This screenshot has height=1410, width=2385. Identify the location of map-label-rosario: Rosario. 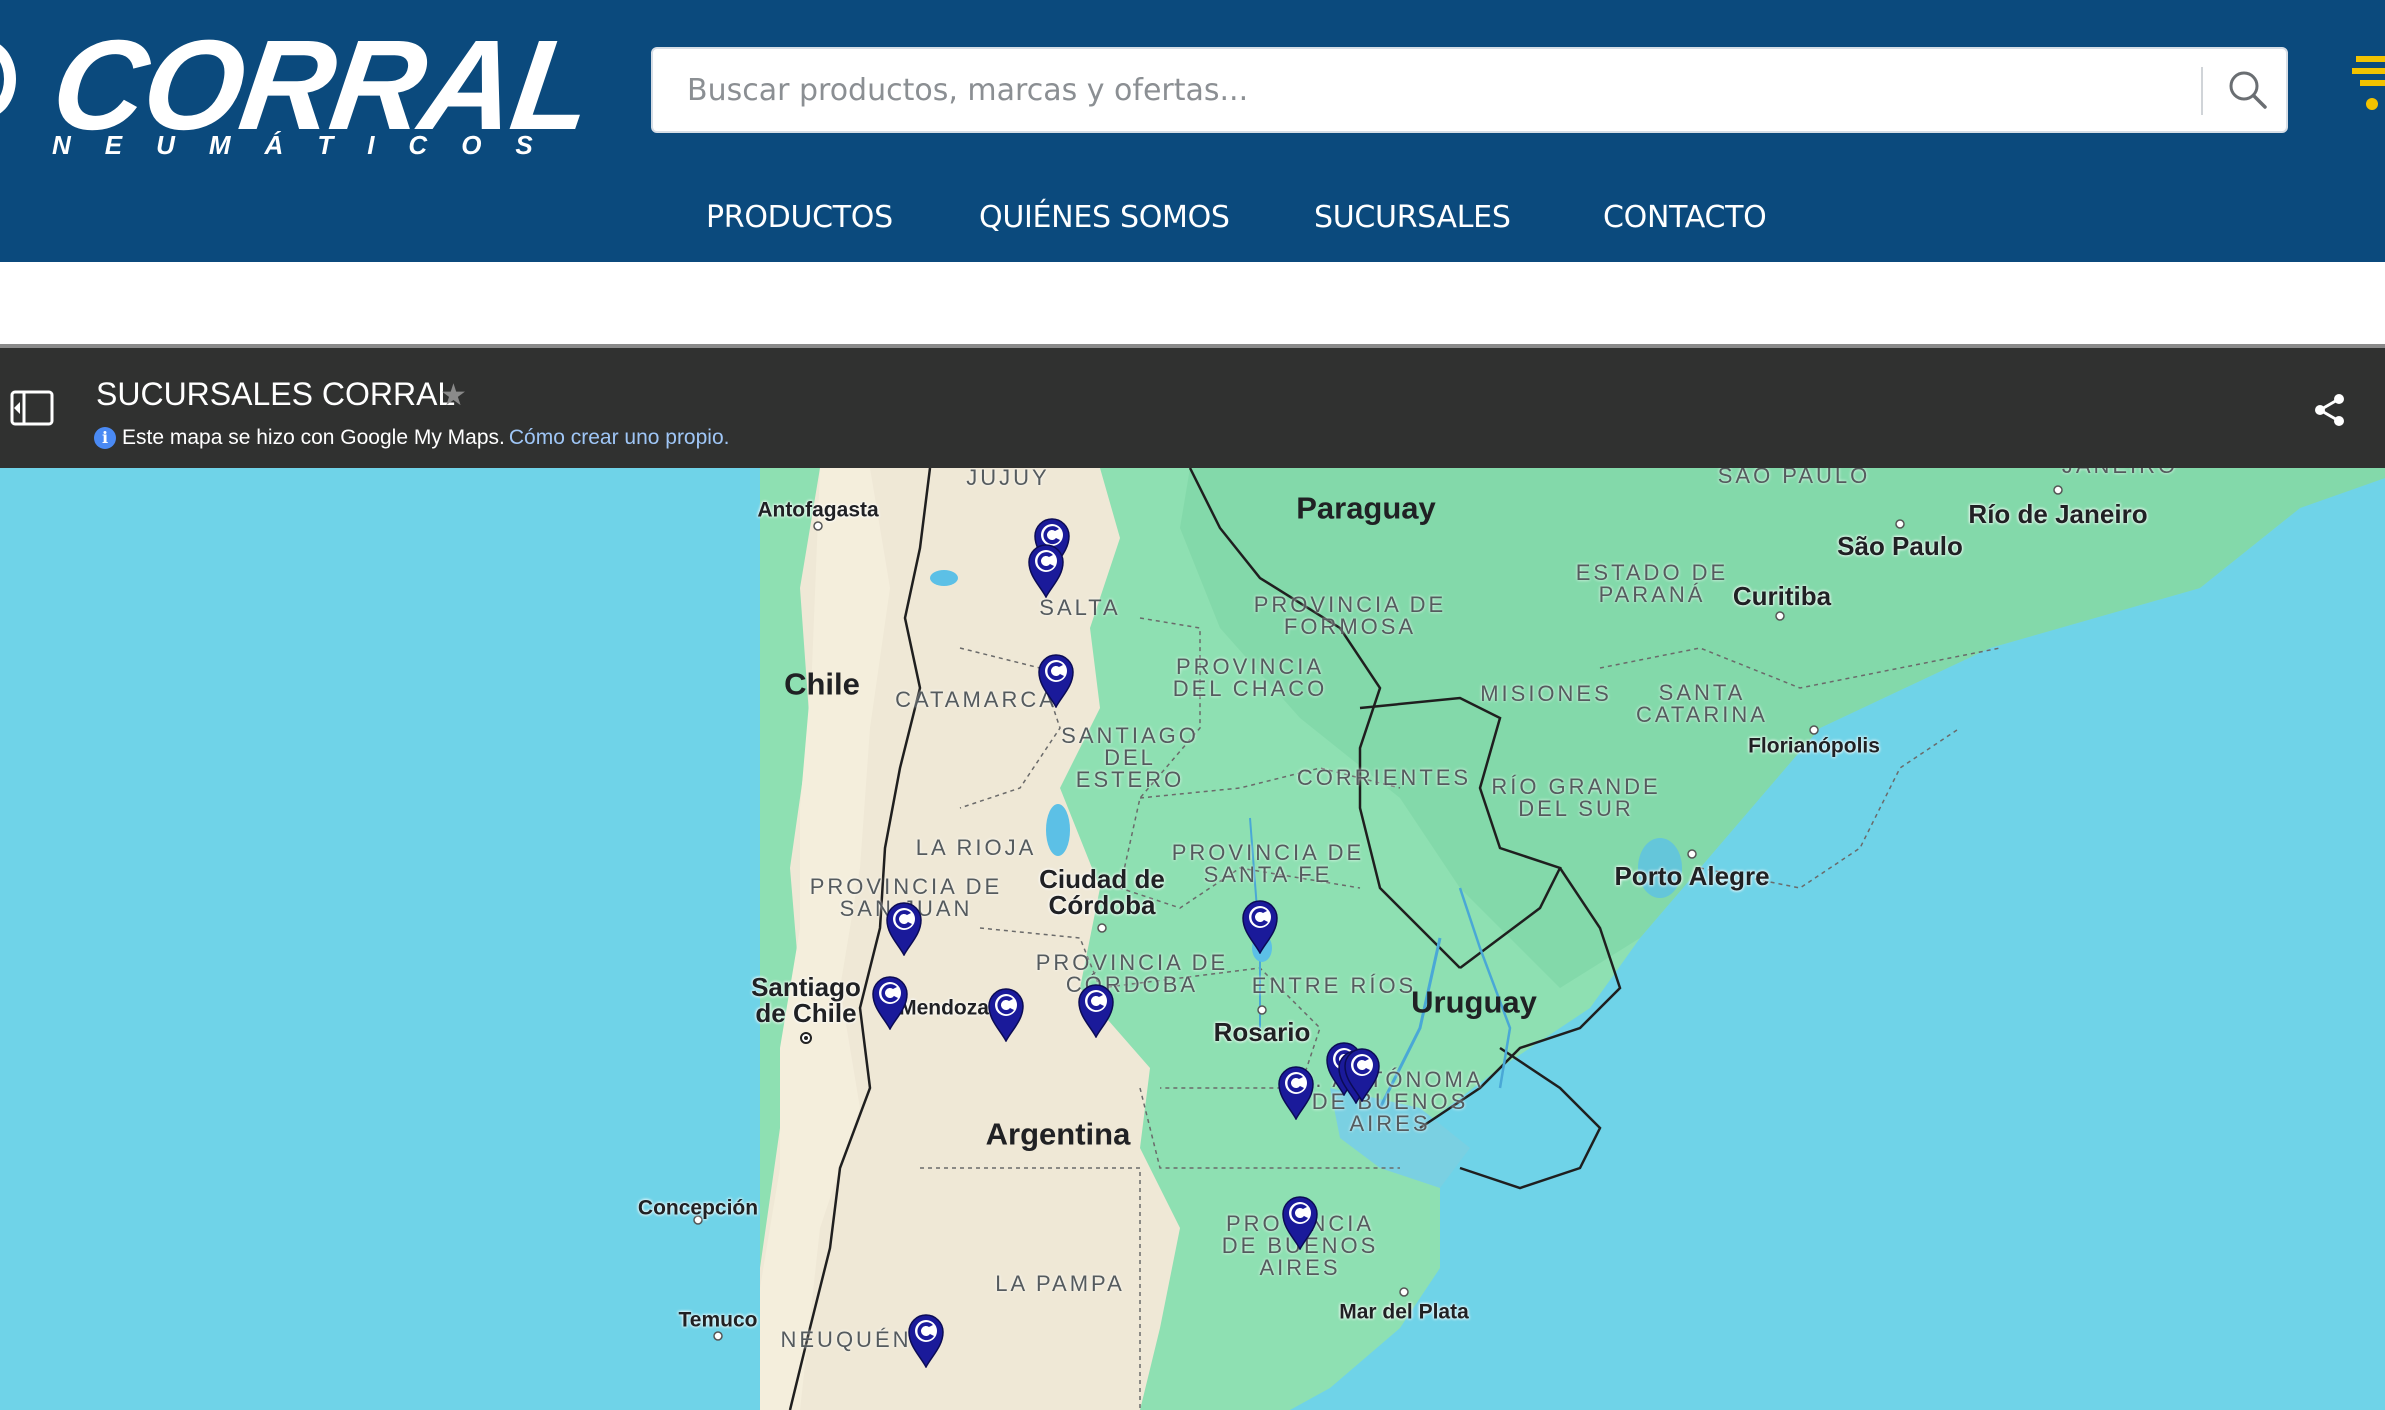
(1262, 1032).